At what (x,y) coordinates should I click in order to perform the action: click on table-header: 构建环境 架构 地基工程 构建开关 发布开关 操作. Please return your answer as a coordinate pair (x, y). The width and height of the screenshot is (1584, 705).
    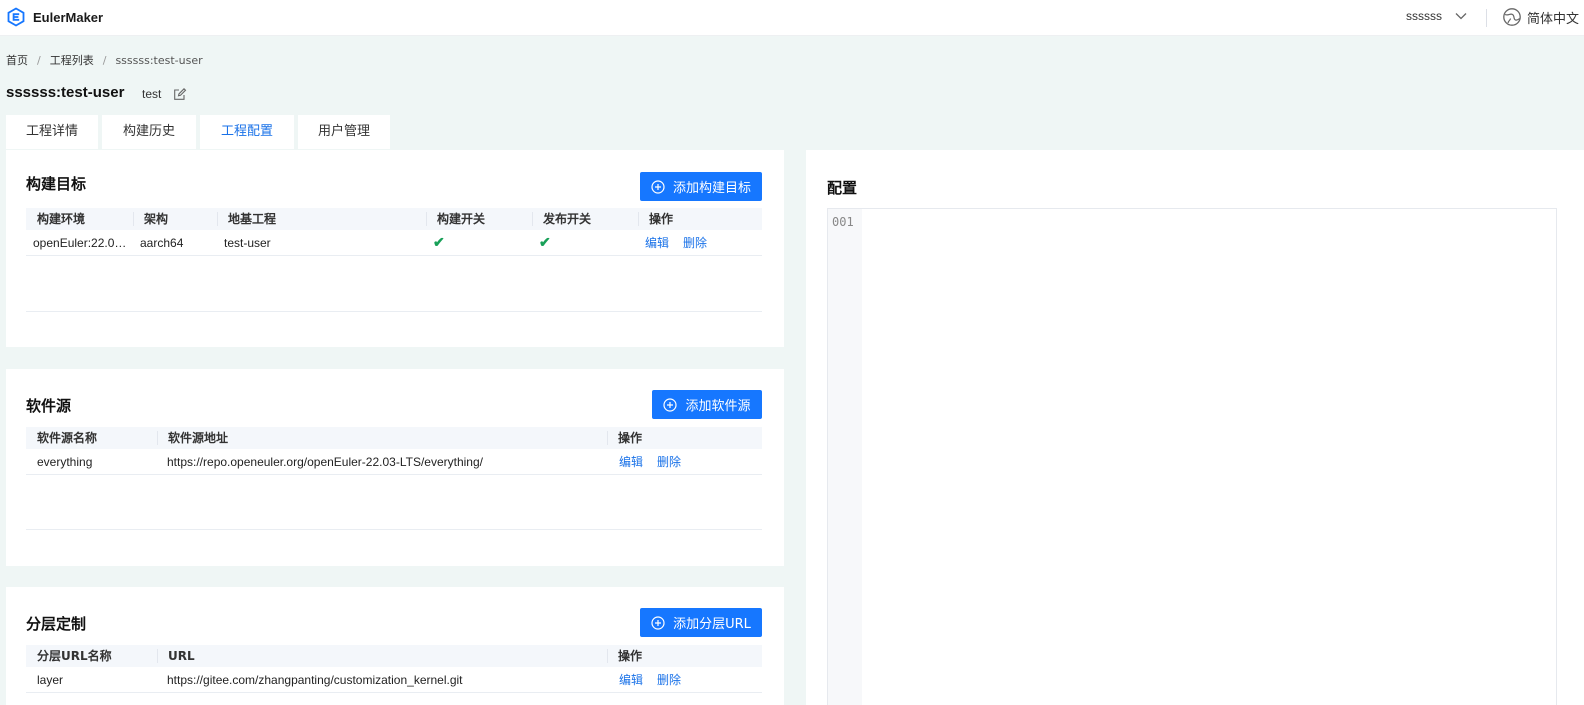
    Looking at the image, I should click on (394, 219).